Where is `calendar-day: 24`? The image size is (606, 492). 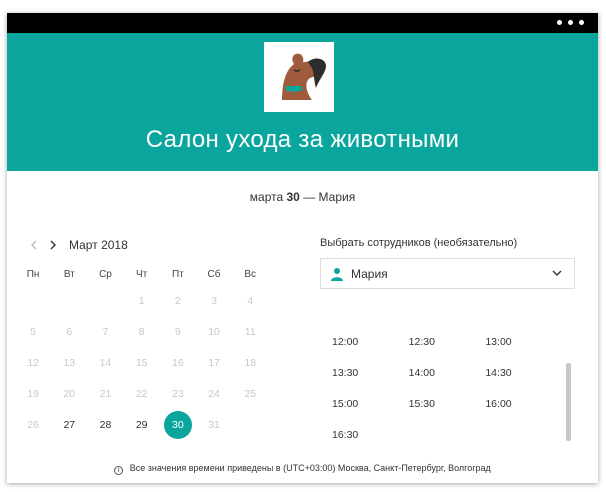
calendar-day: 24 is located at coordinates (214, 393).